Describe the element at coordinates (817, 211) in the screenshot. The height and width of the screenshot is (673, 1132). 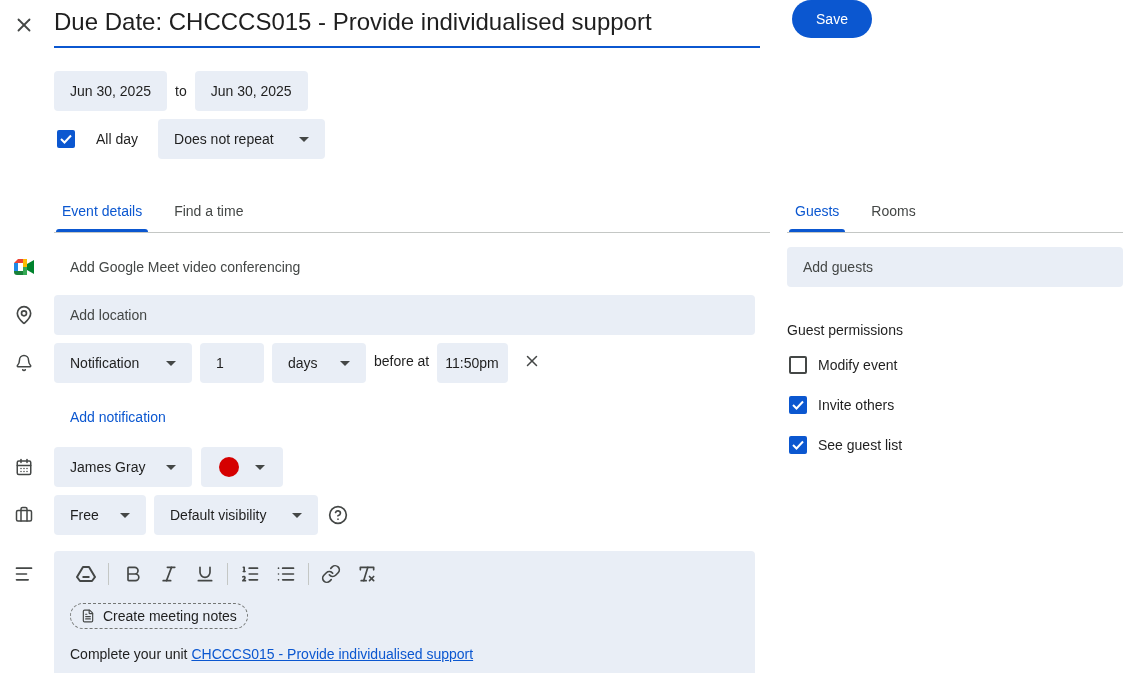
I see `tab: Guests` at that location.